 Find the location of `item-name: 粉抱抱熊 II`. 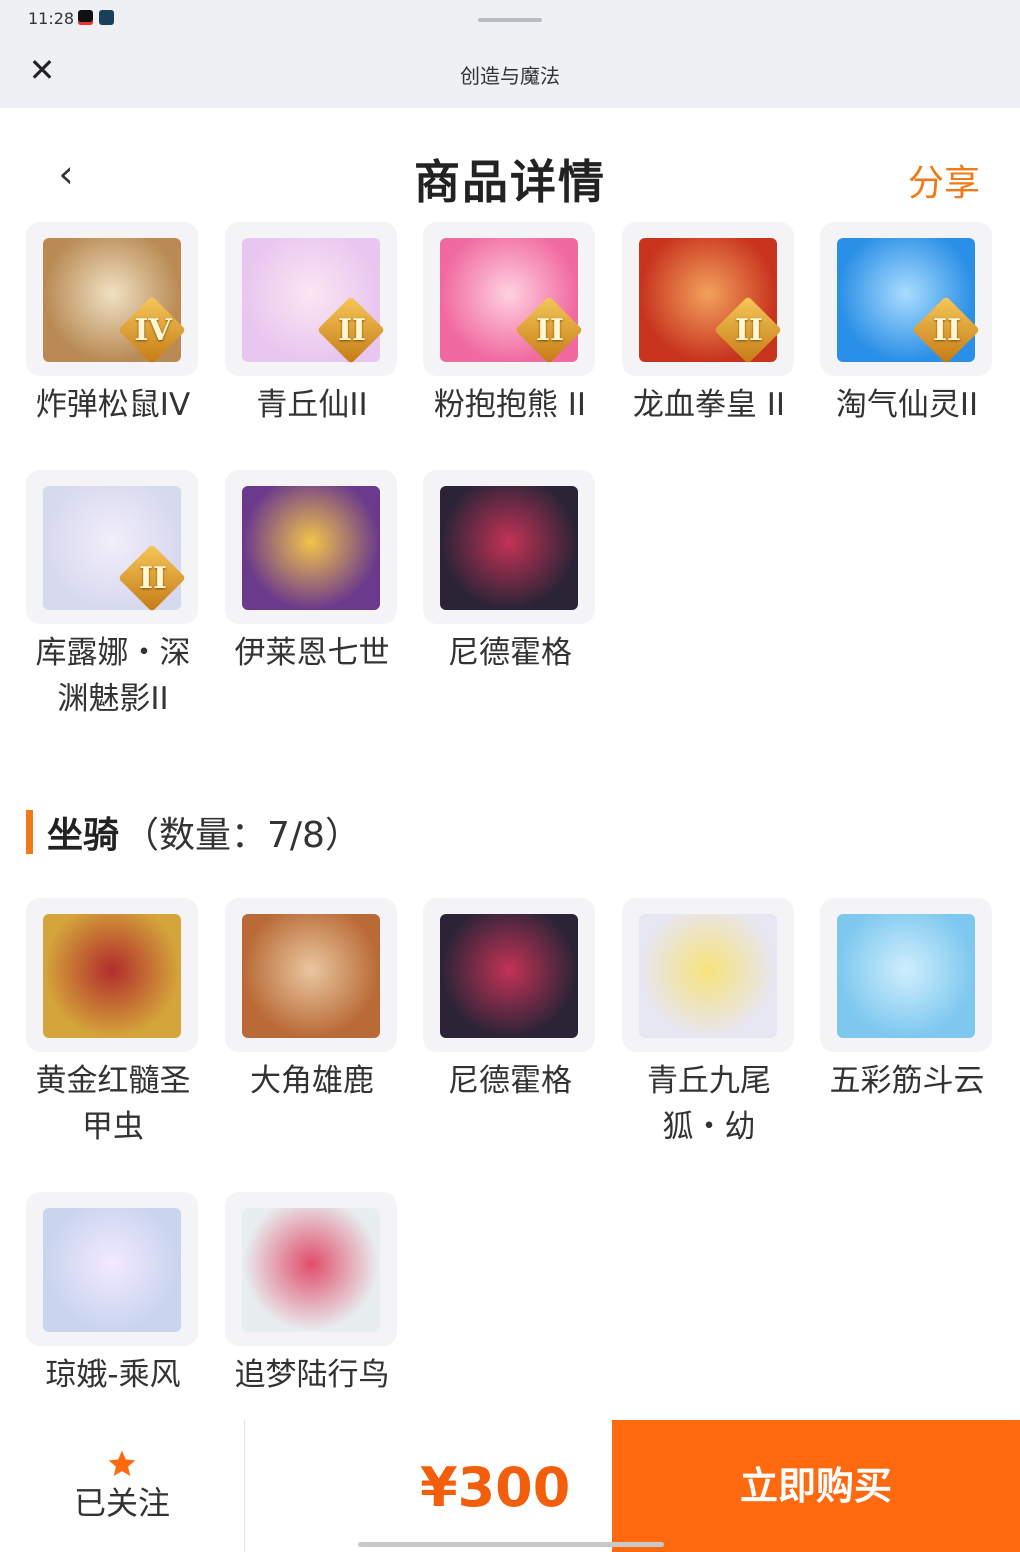

item-name: 粉抱抱熊 II is located at coordinates (510, 405).